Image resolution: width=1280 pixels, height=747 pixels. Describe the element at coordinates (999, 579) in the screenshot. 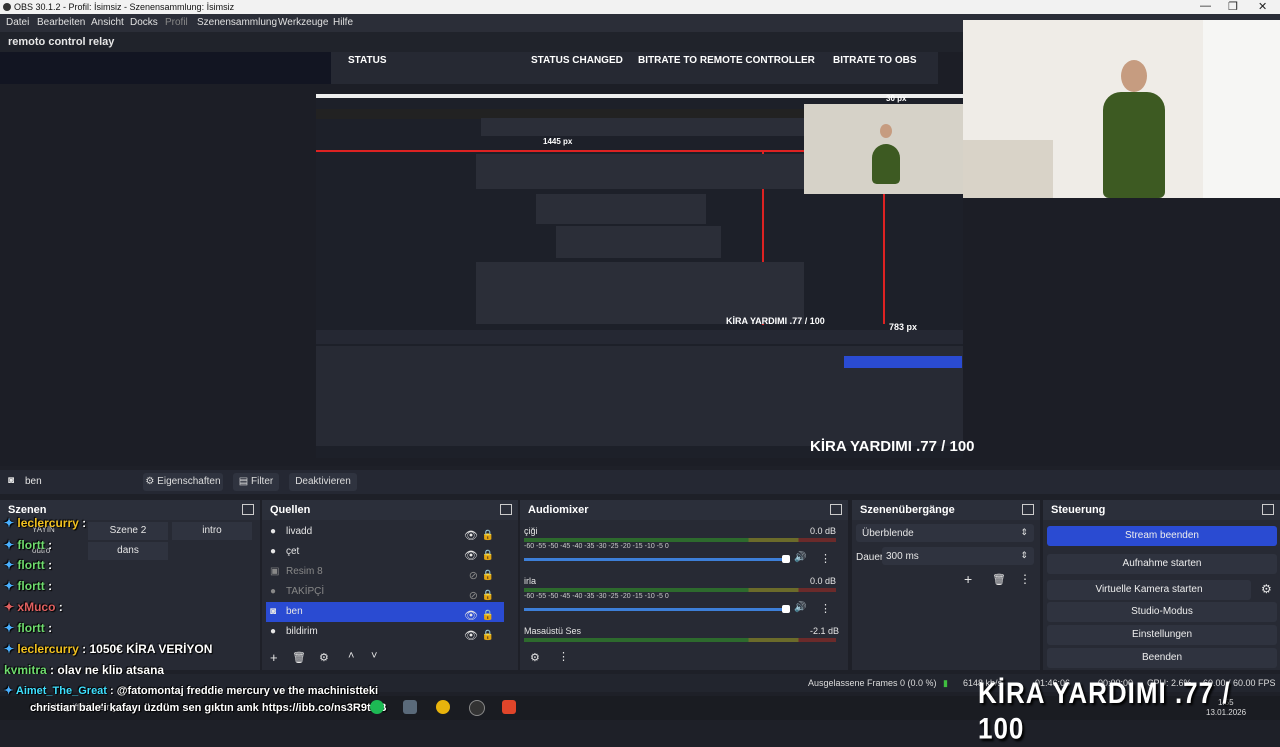

I see `remove-transition-button: 🗑` at that location.